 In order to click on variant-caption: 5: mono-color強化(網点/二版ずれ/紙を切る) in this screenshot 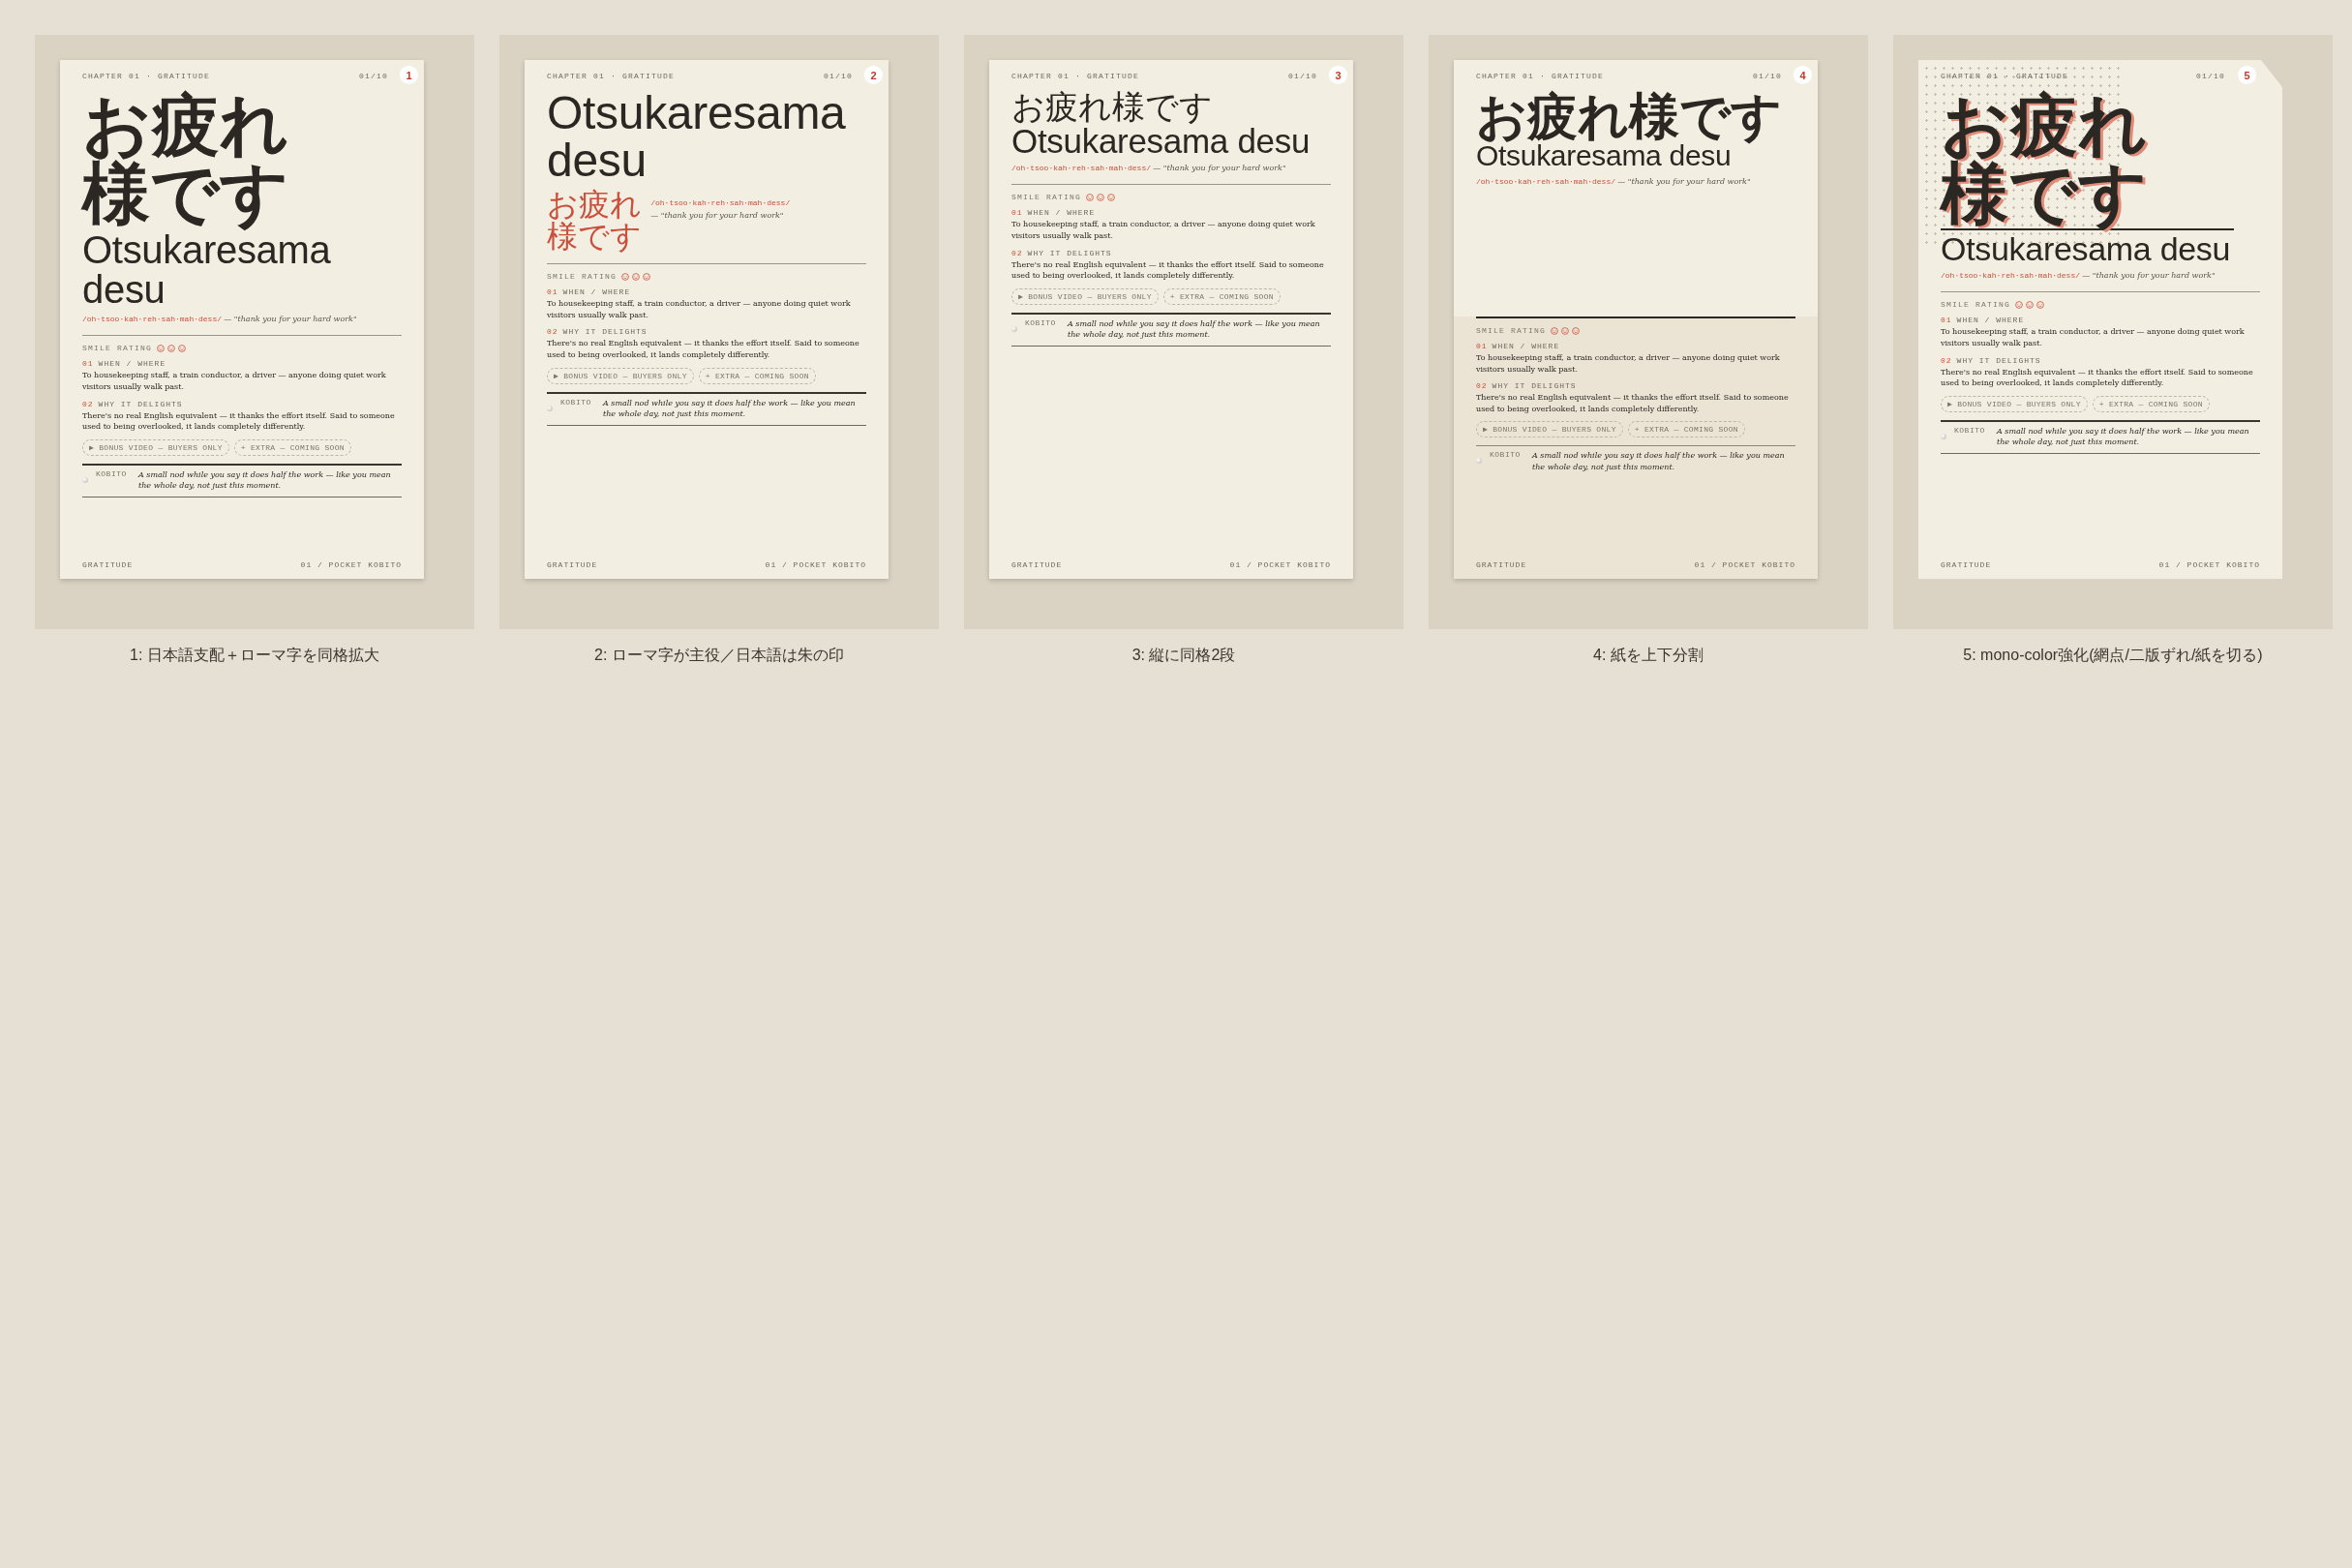, I will do `click(2113, 655)`.